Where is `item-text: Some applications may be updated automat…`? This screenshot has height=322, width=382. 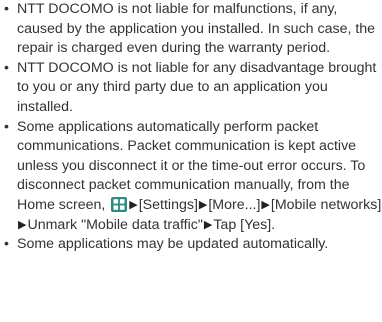
item-text: Some applications may be updated automat… is located at coordinates (173, 244).